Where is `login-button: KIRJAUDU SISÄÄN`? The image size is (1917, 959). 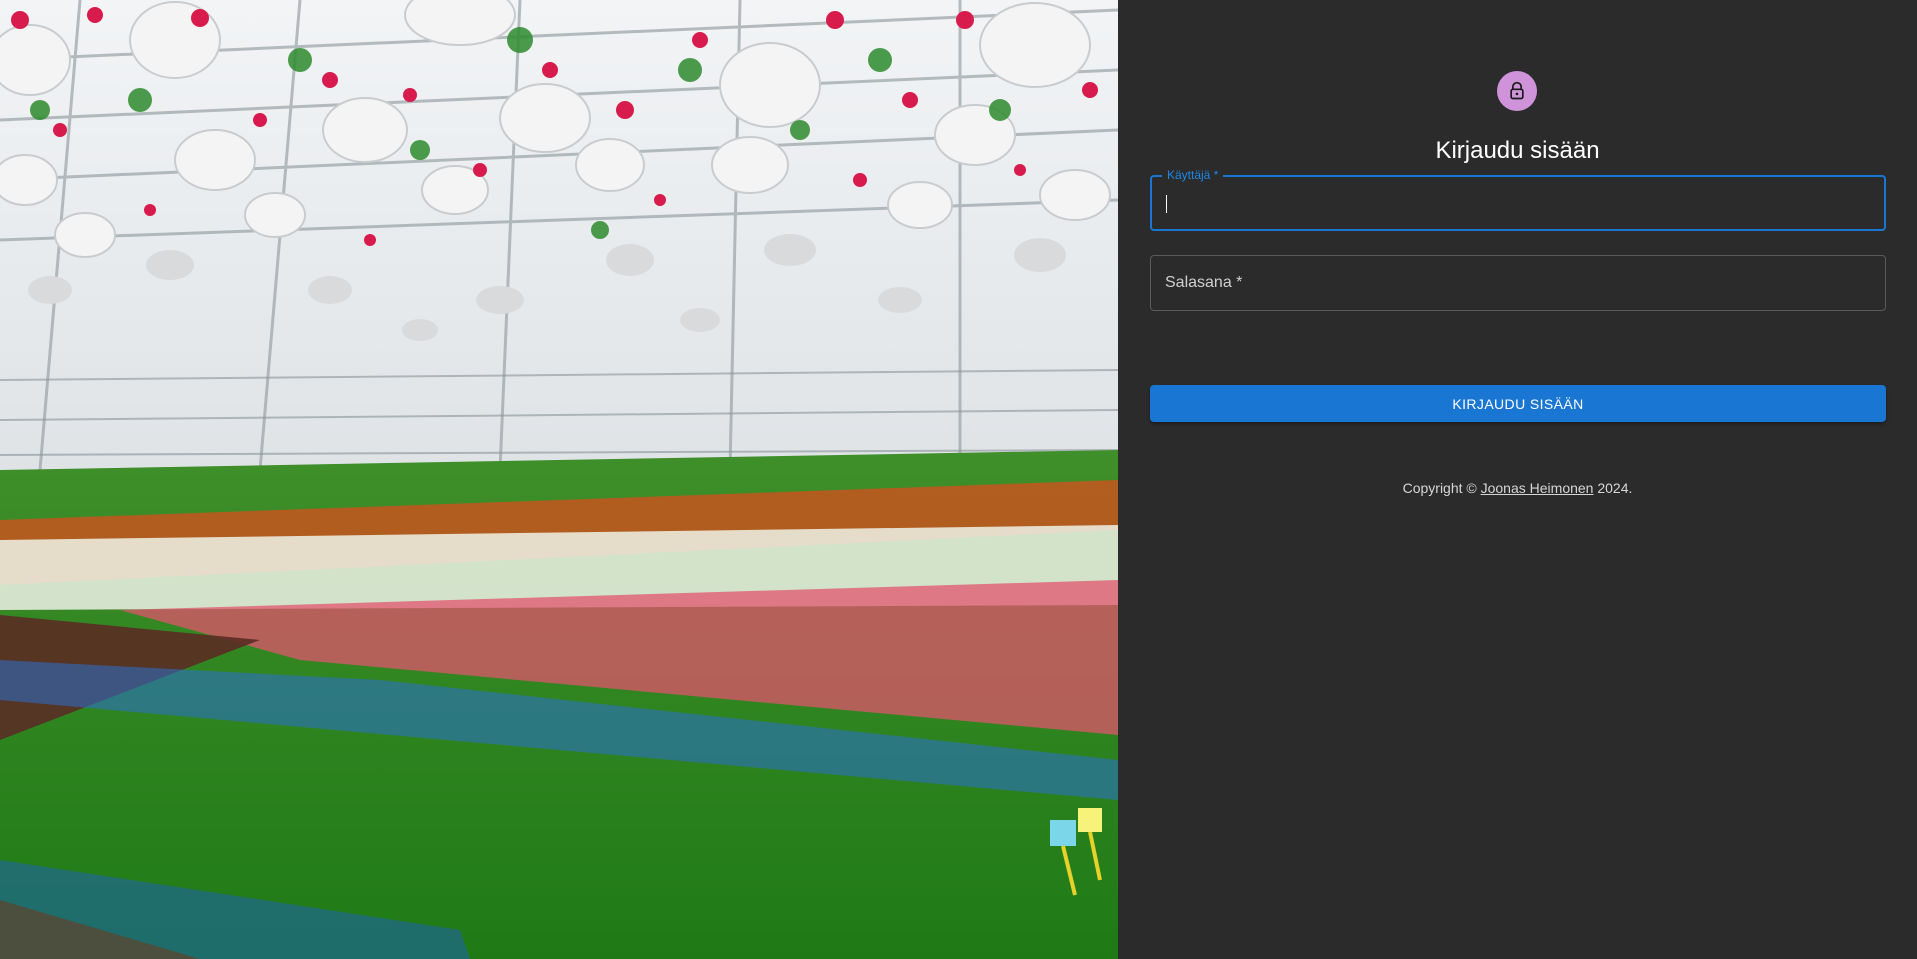
login-button: KIRJAUDU SISÄÄN is located at coordinates (1518, 403).